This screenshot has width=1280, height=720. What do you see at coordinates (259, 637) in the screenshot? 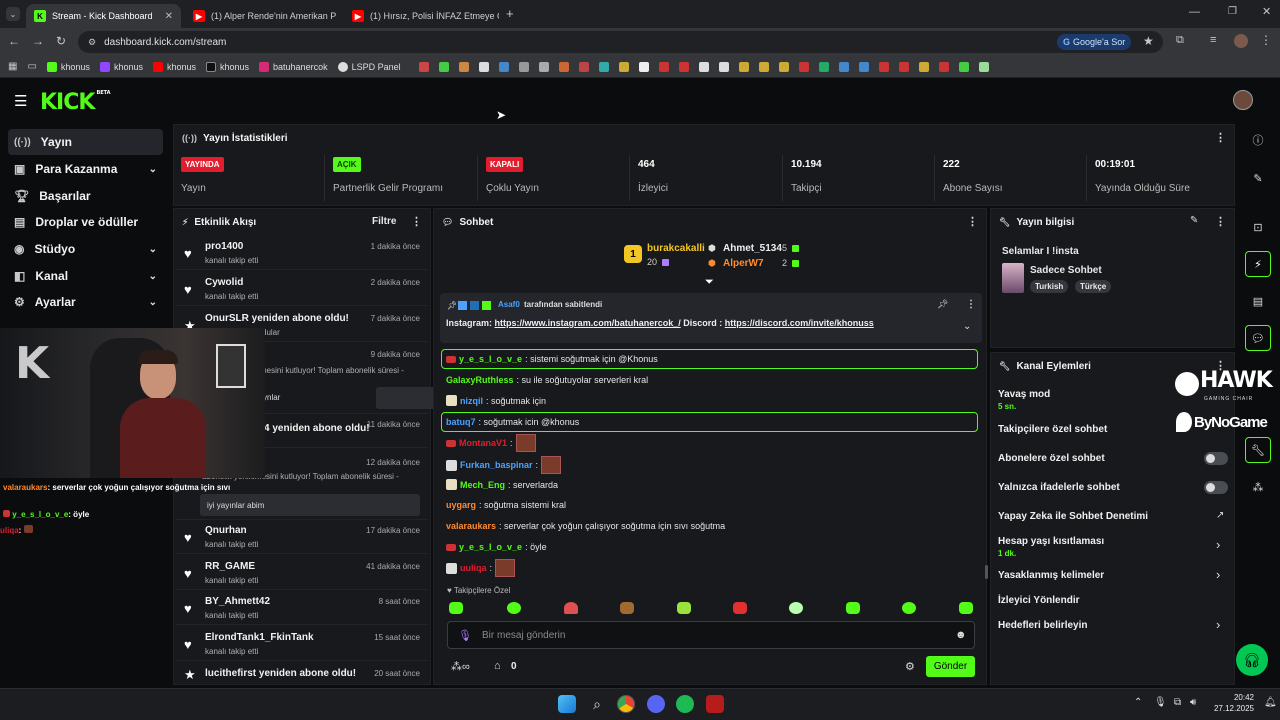
I see `event-user: ElrondTank1_FkinTank` at bounding box center [259, 637].